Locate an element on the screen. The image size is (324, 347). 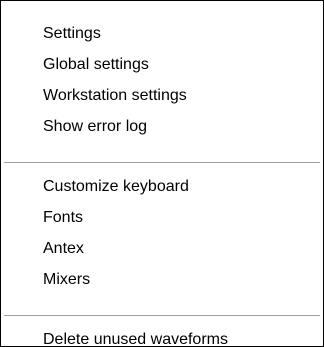
menu-item-customize-keyboard: Customize keyboard is located at coordinates (162, 186).